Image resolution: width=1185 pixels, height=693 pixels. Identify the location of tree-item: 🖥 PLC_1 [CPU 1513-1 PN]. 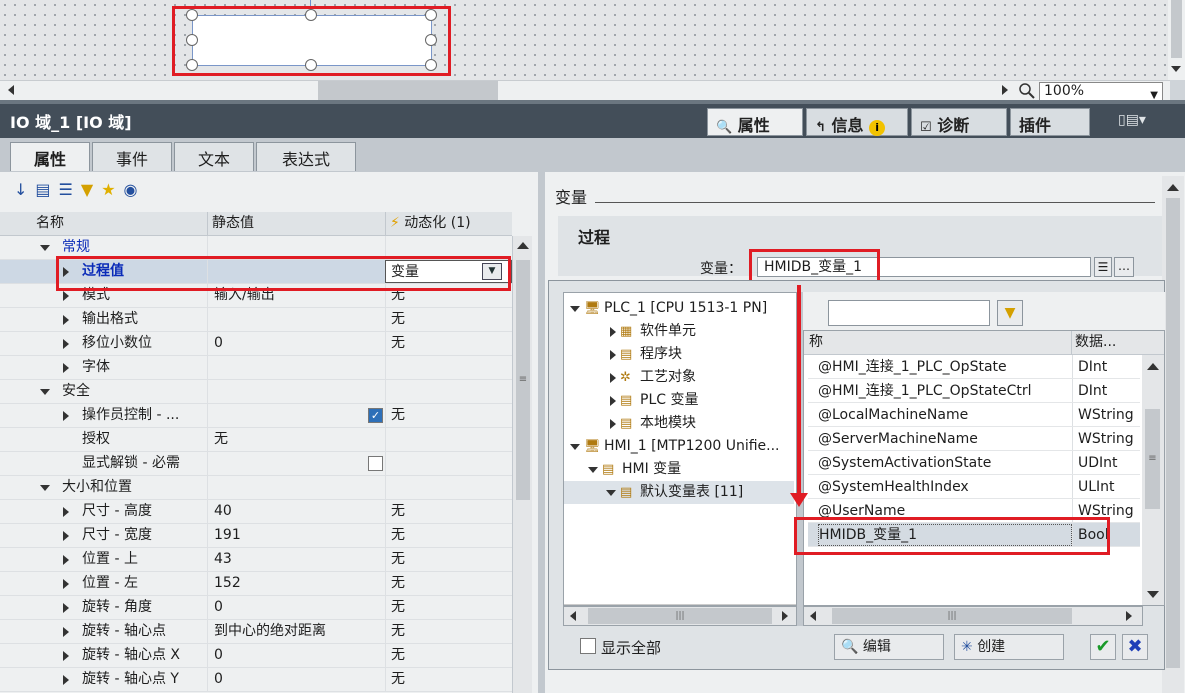
(679, 308).